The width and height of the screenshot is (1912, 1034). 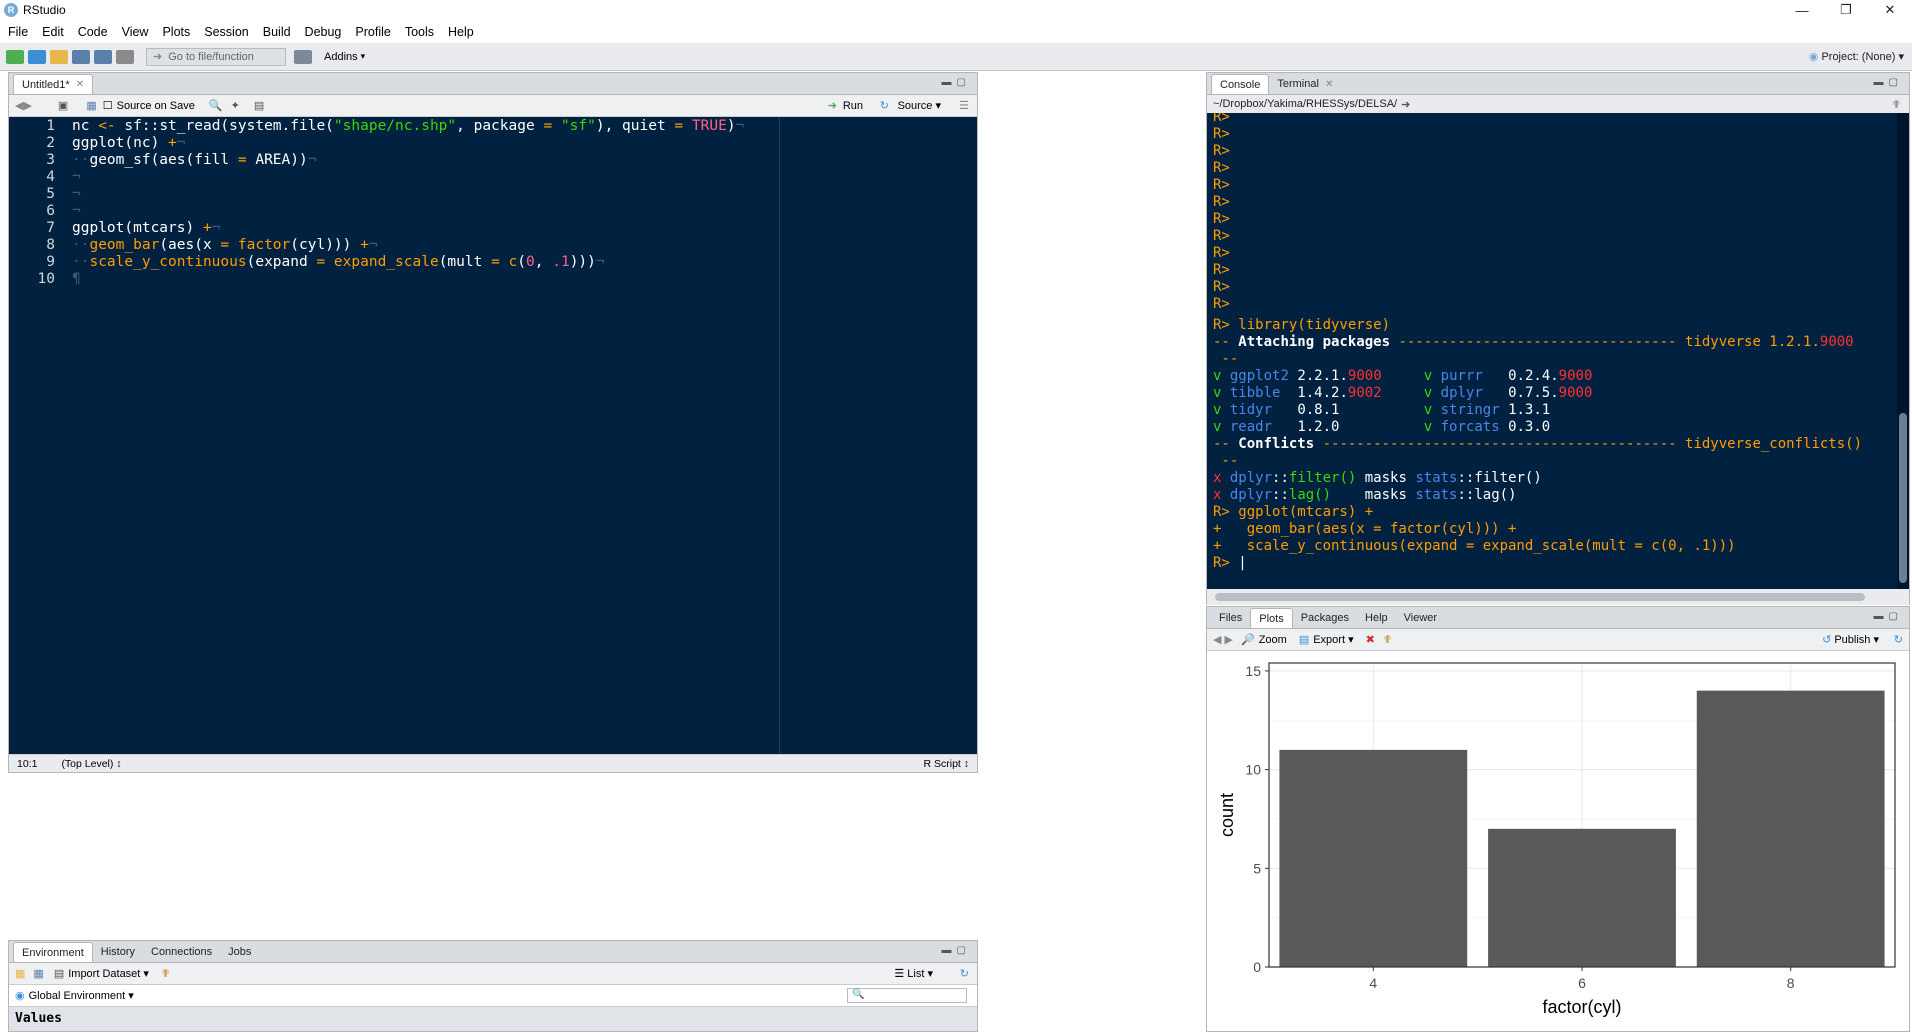 I want to click on zoom-button: Zoom, so click(x=1273, y=640).